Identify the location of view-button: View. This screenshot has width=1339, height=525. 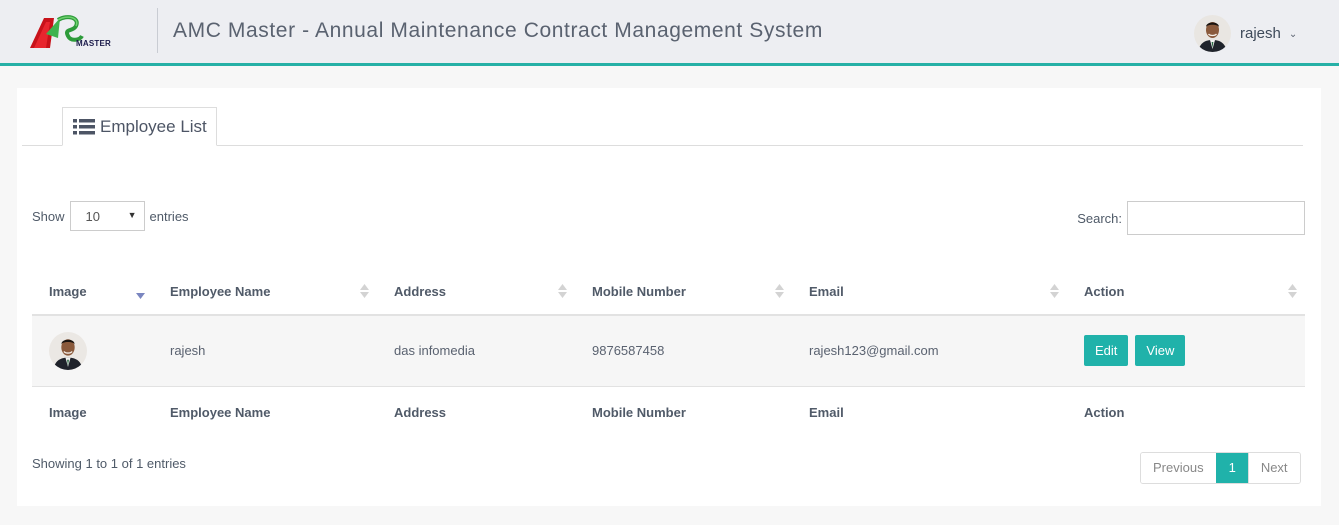
(1160, 351).